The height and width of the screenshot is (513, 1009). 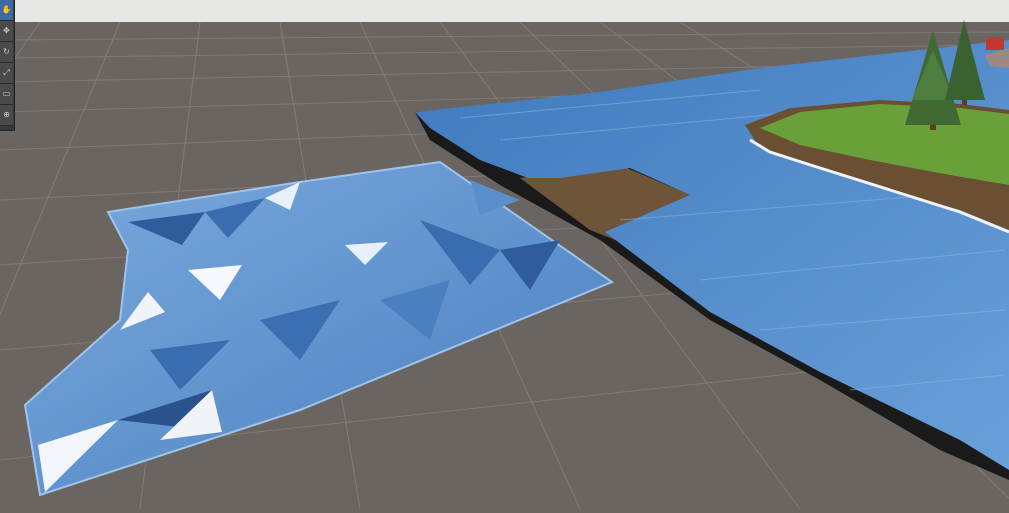 I want to click on rect-tool-button: ▭, so click(x=6, y=94).